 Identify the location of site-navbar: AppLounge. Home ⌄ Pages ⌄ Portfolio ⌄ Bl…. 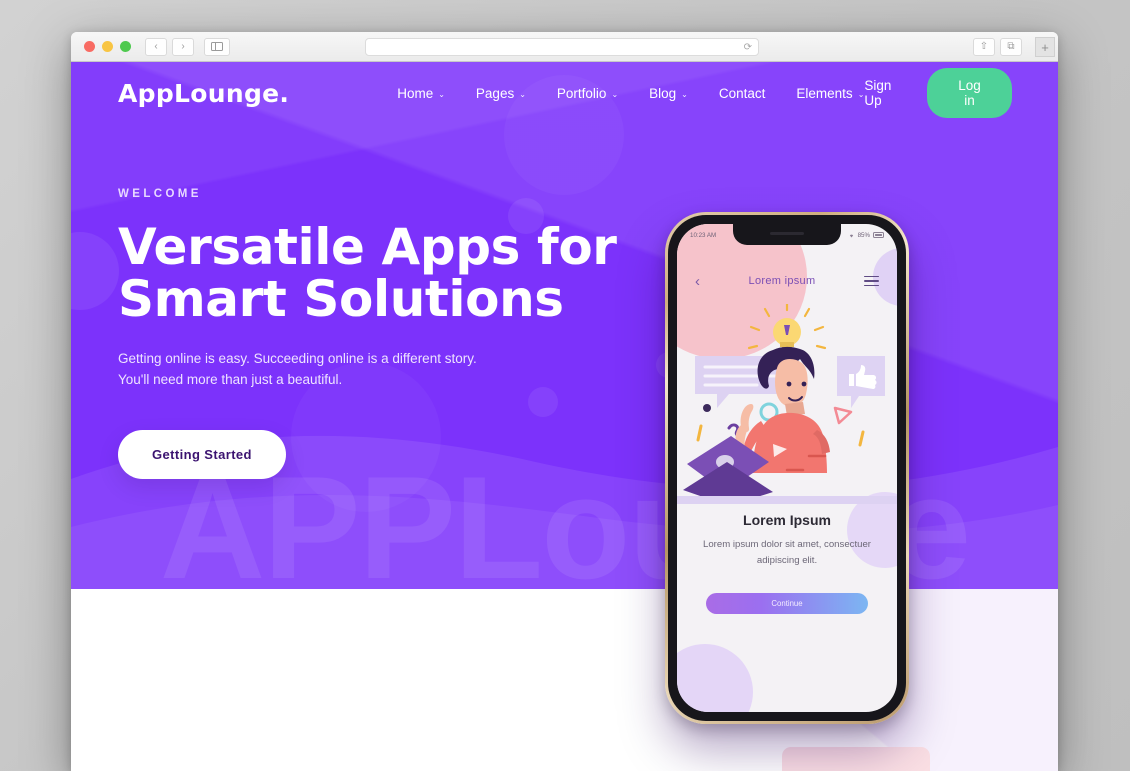
(564, 93).